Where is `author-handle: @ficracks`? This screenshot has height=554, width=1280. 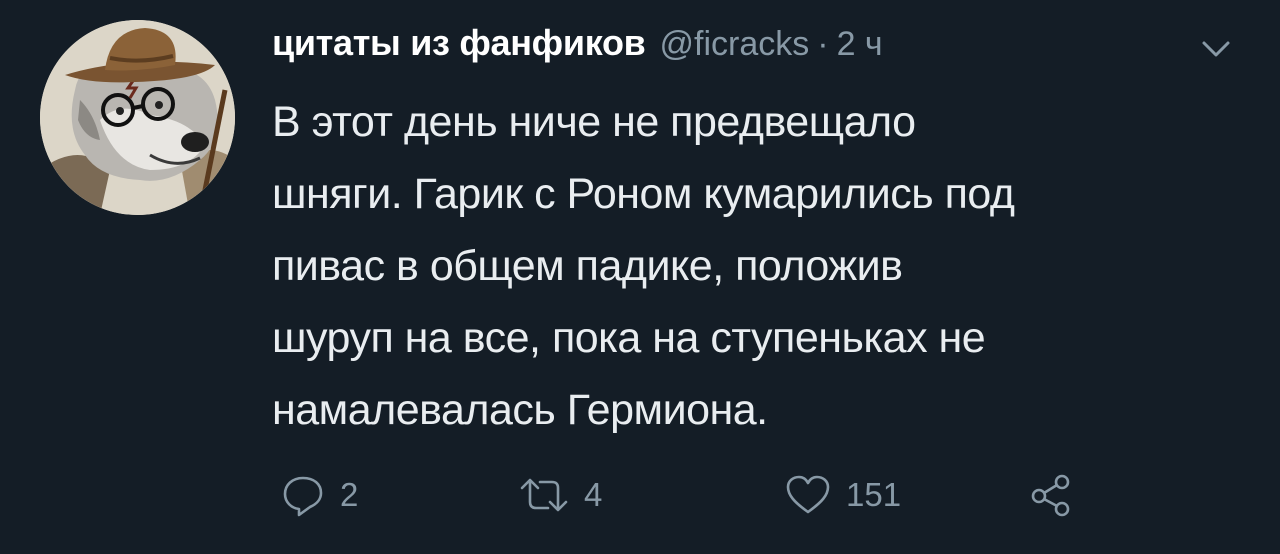 author-handle: @ficracks is located at coordinates (734, 44).